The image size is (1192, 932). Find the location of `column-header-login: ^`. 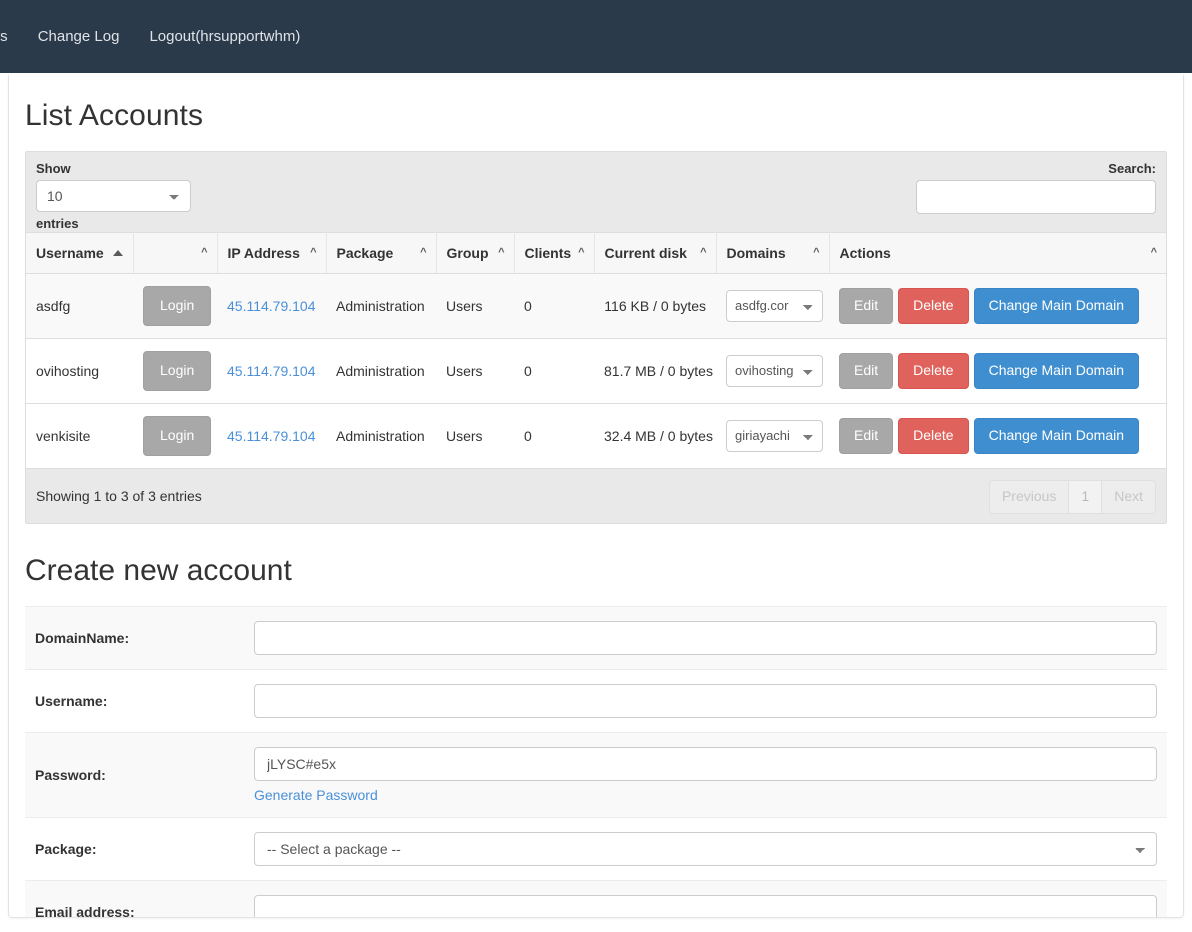

column-header-login: ^ is located at coordinates (175, 253).